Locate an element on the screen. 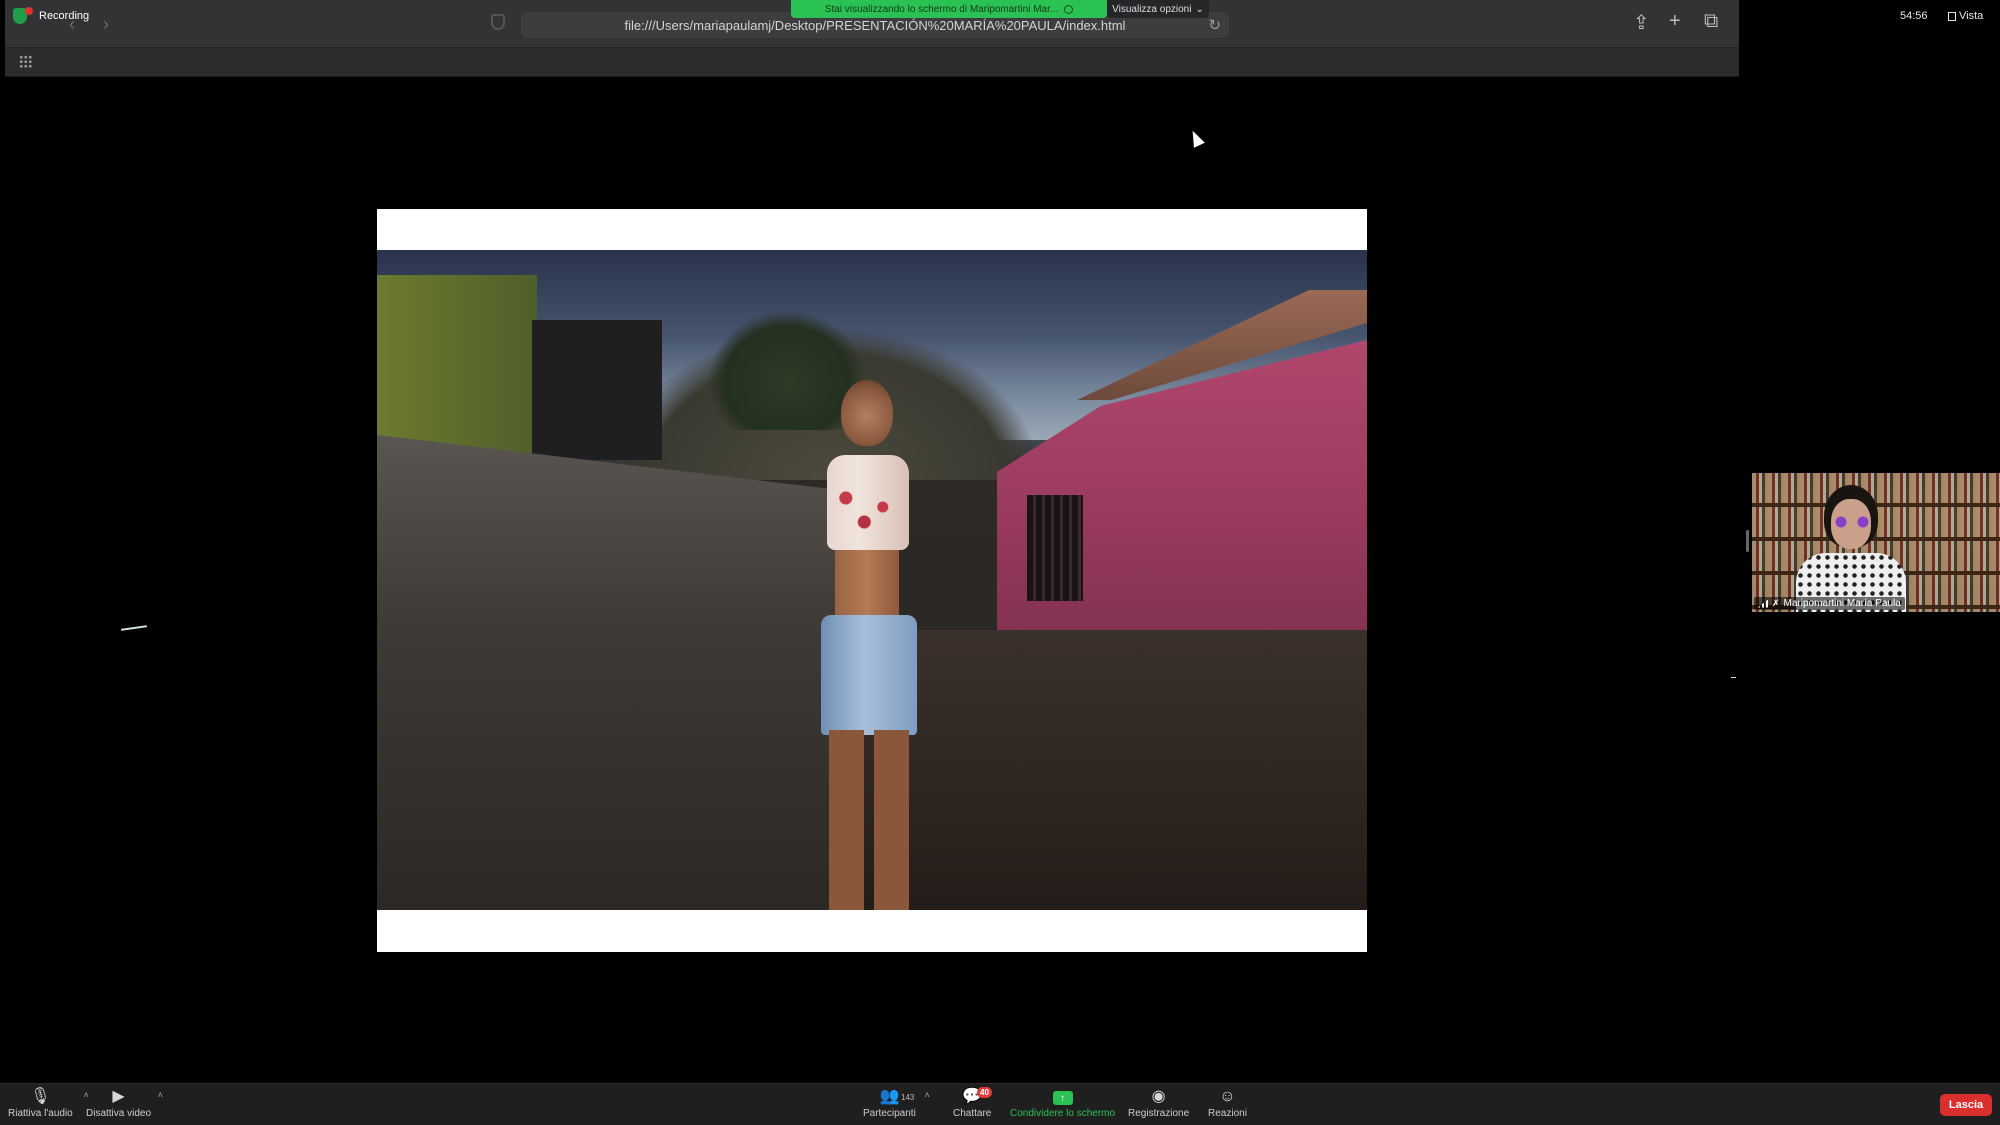  chat-button: 💬 40 Chattare is located at coordinates (972, 1103).